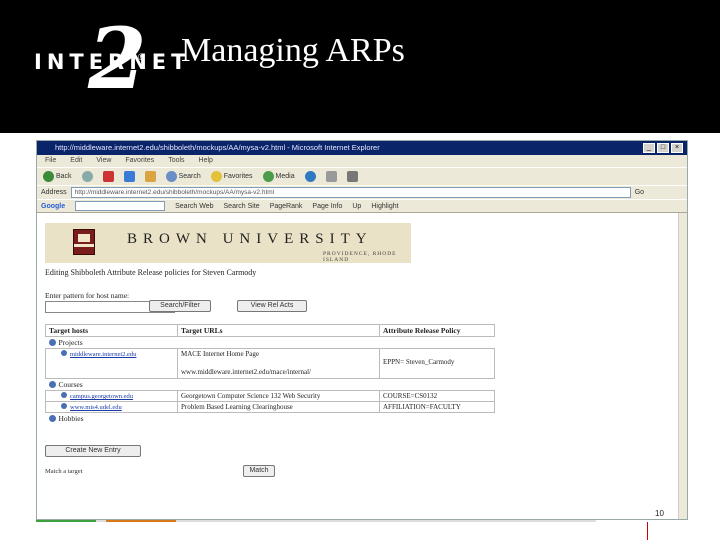 The height and width of the screenshot is (540, 720). What do you see at coordinates (103, 354) in the screenshot?
I see `host-link: middleware.internet2.edu` at bounding box center [103, 354].